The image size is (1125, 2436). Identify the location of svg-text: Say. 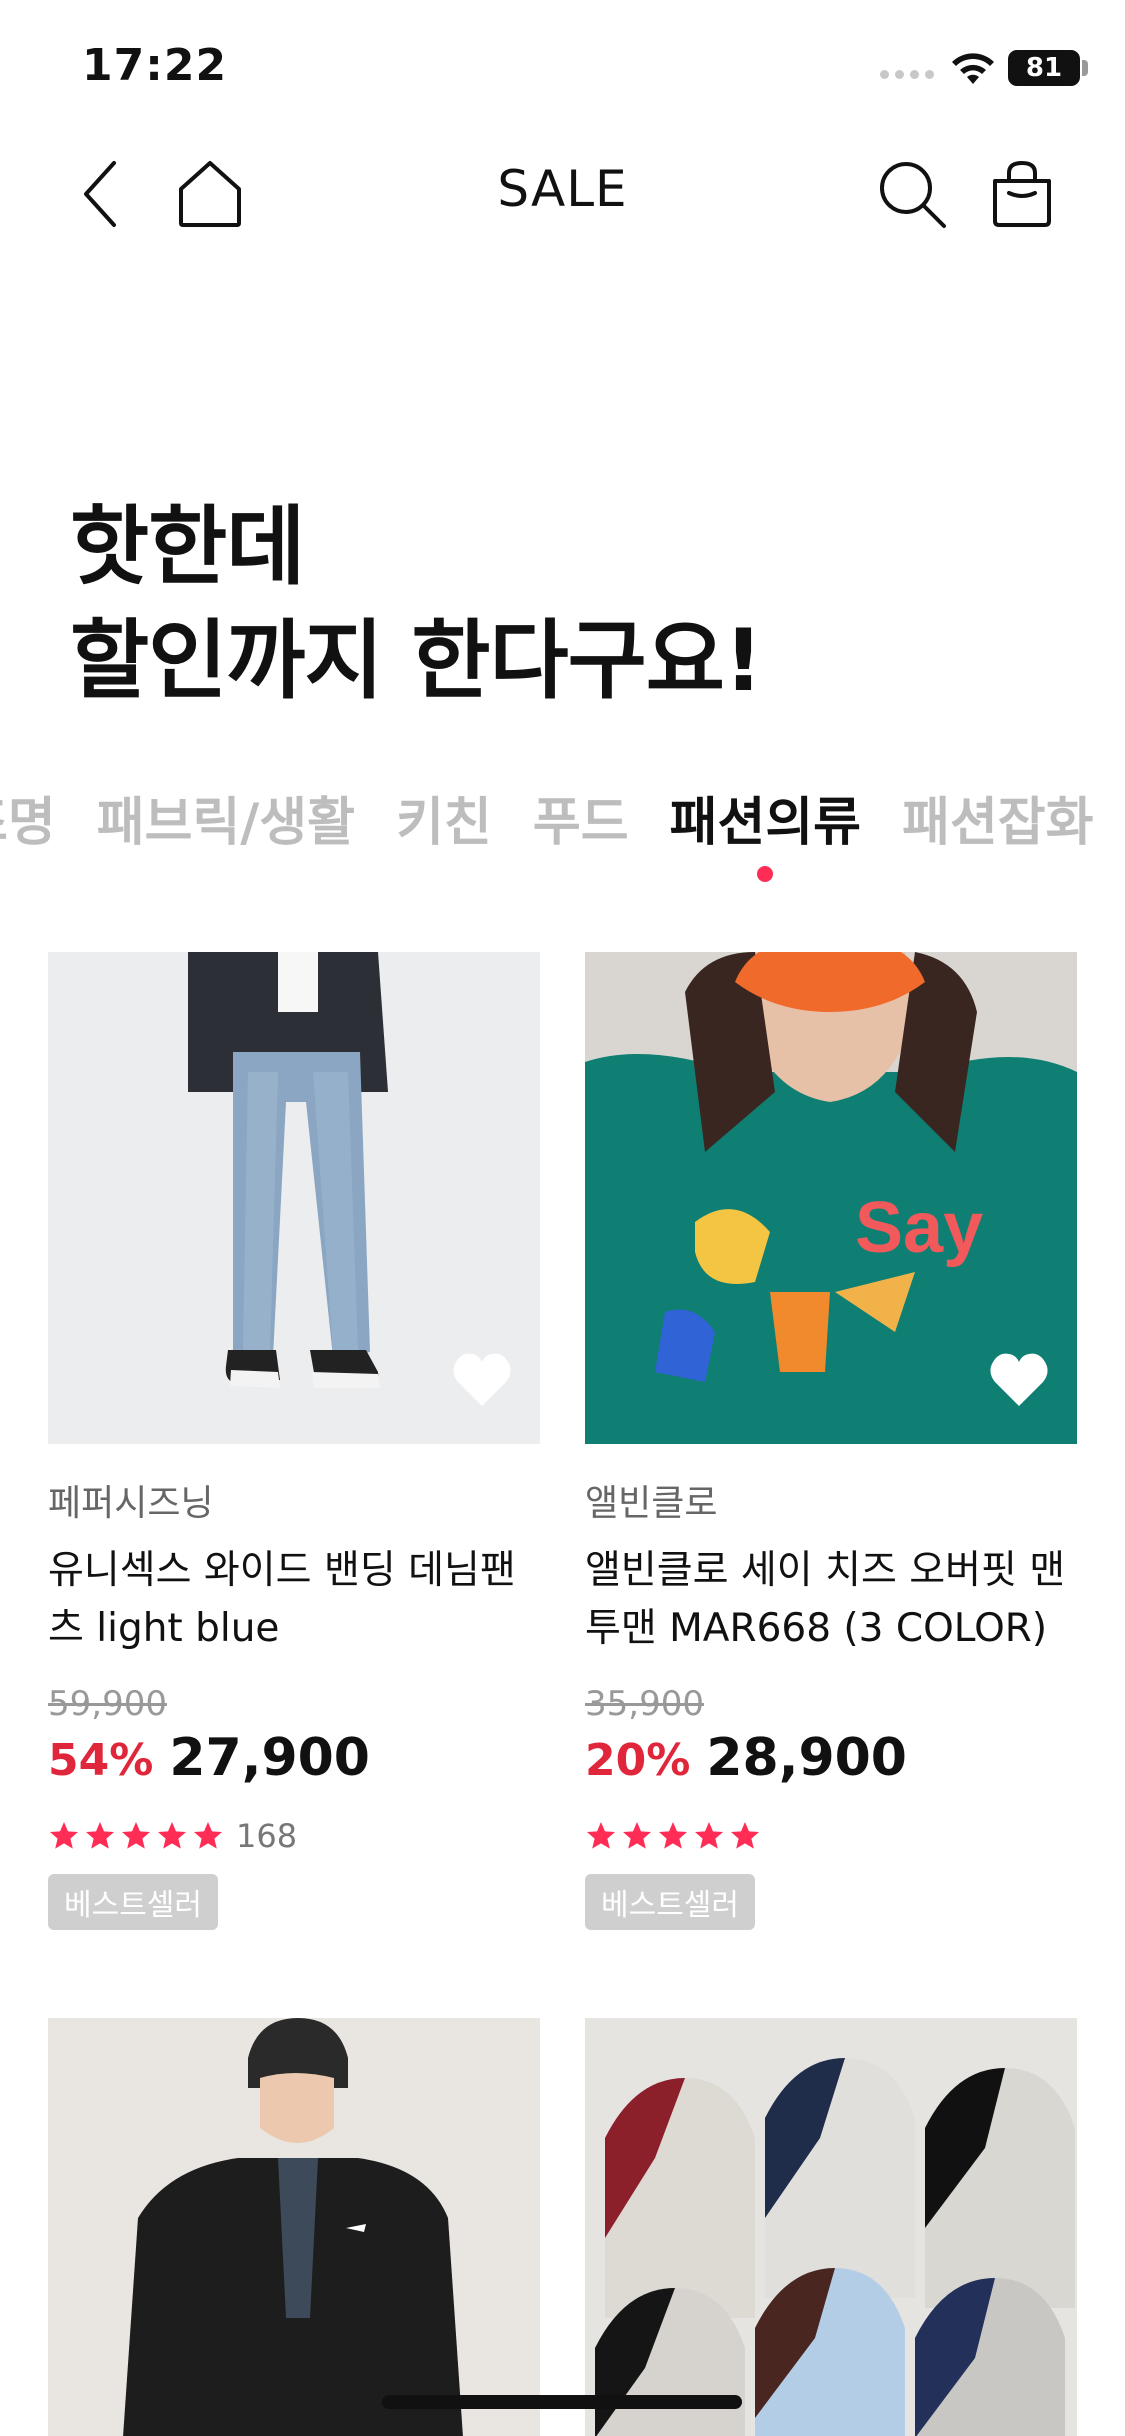
(919, 1228).